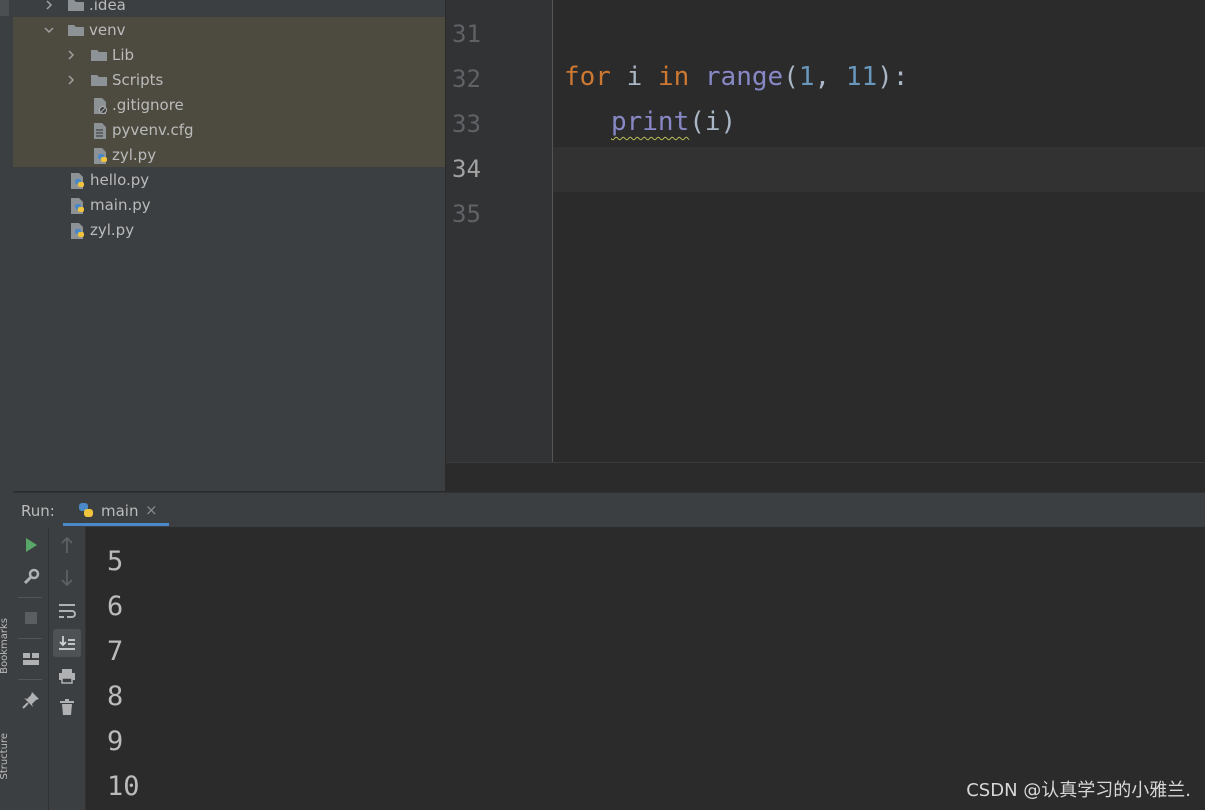  Describe the element at coordinates (7, 405) in the screenshot. I see `left-tool-strip: Bookmarks Structure` at that location.